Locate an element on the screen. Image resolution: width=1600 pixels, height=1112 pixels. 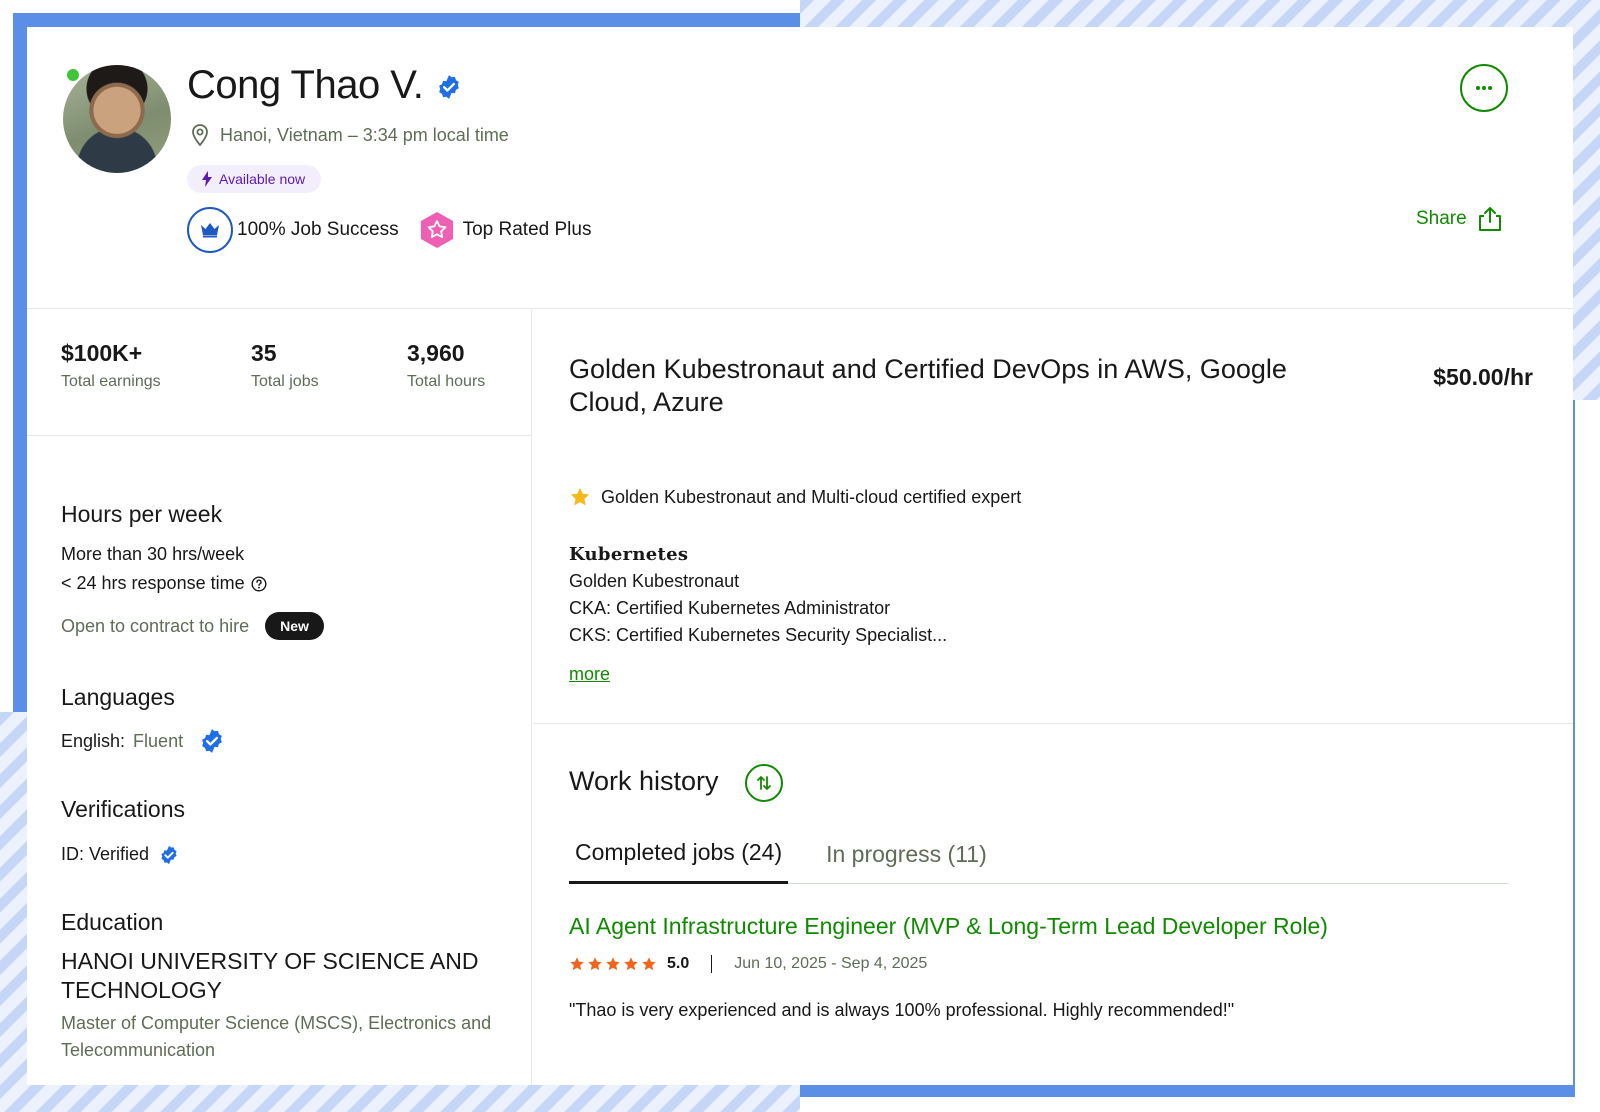
meta-divider is located at coordinates (712, 964).